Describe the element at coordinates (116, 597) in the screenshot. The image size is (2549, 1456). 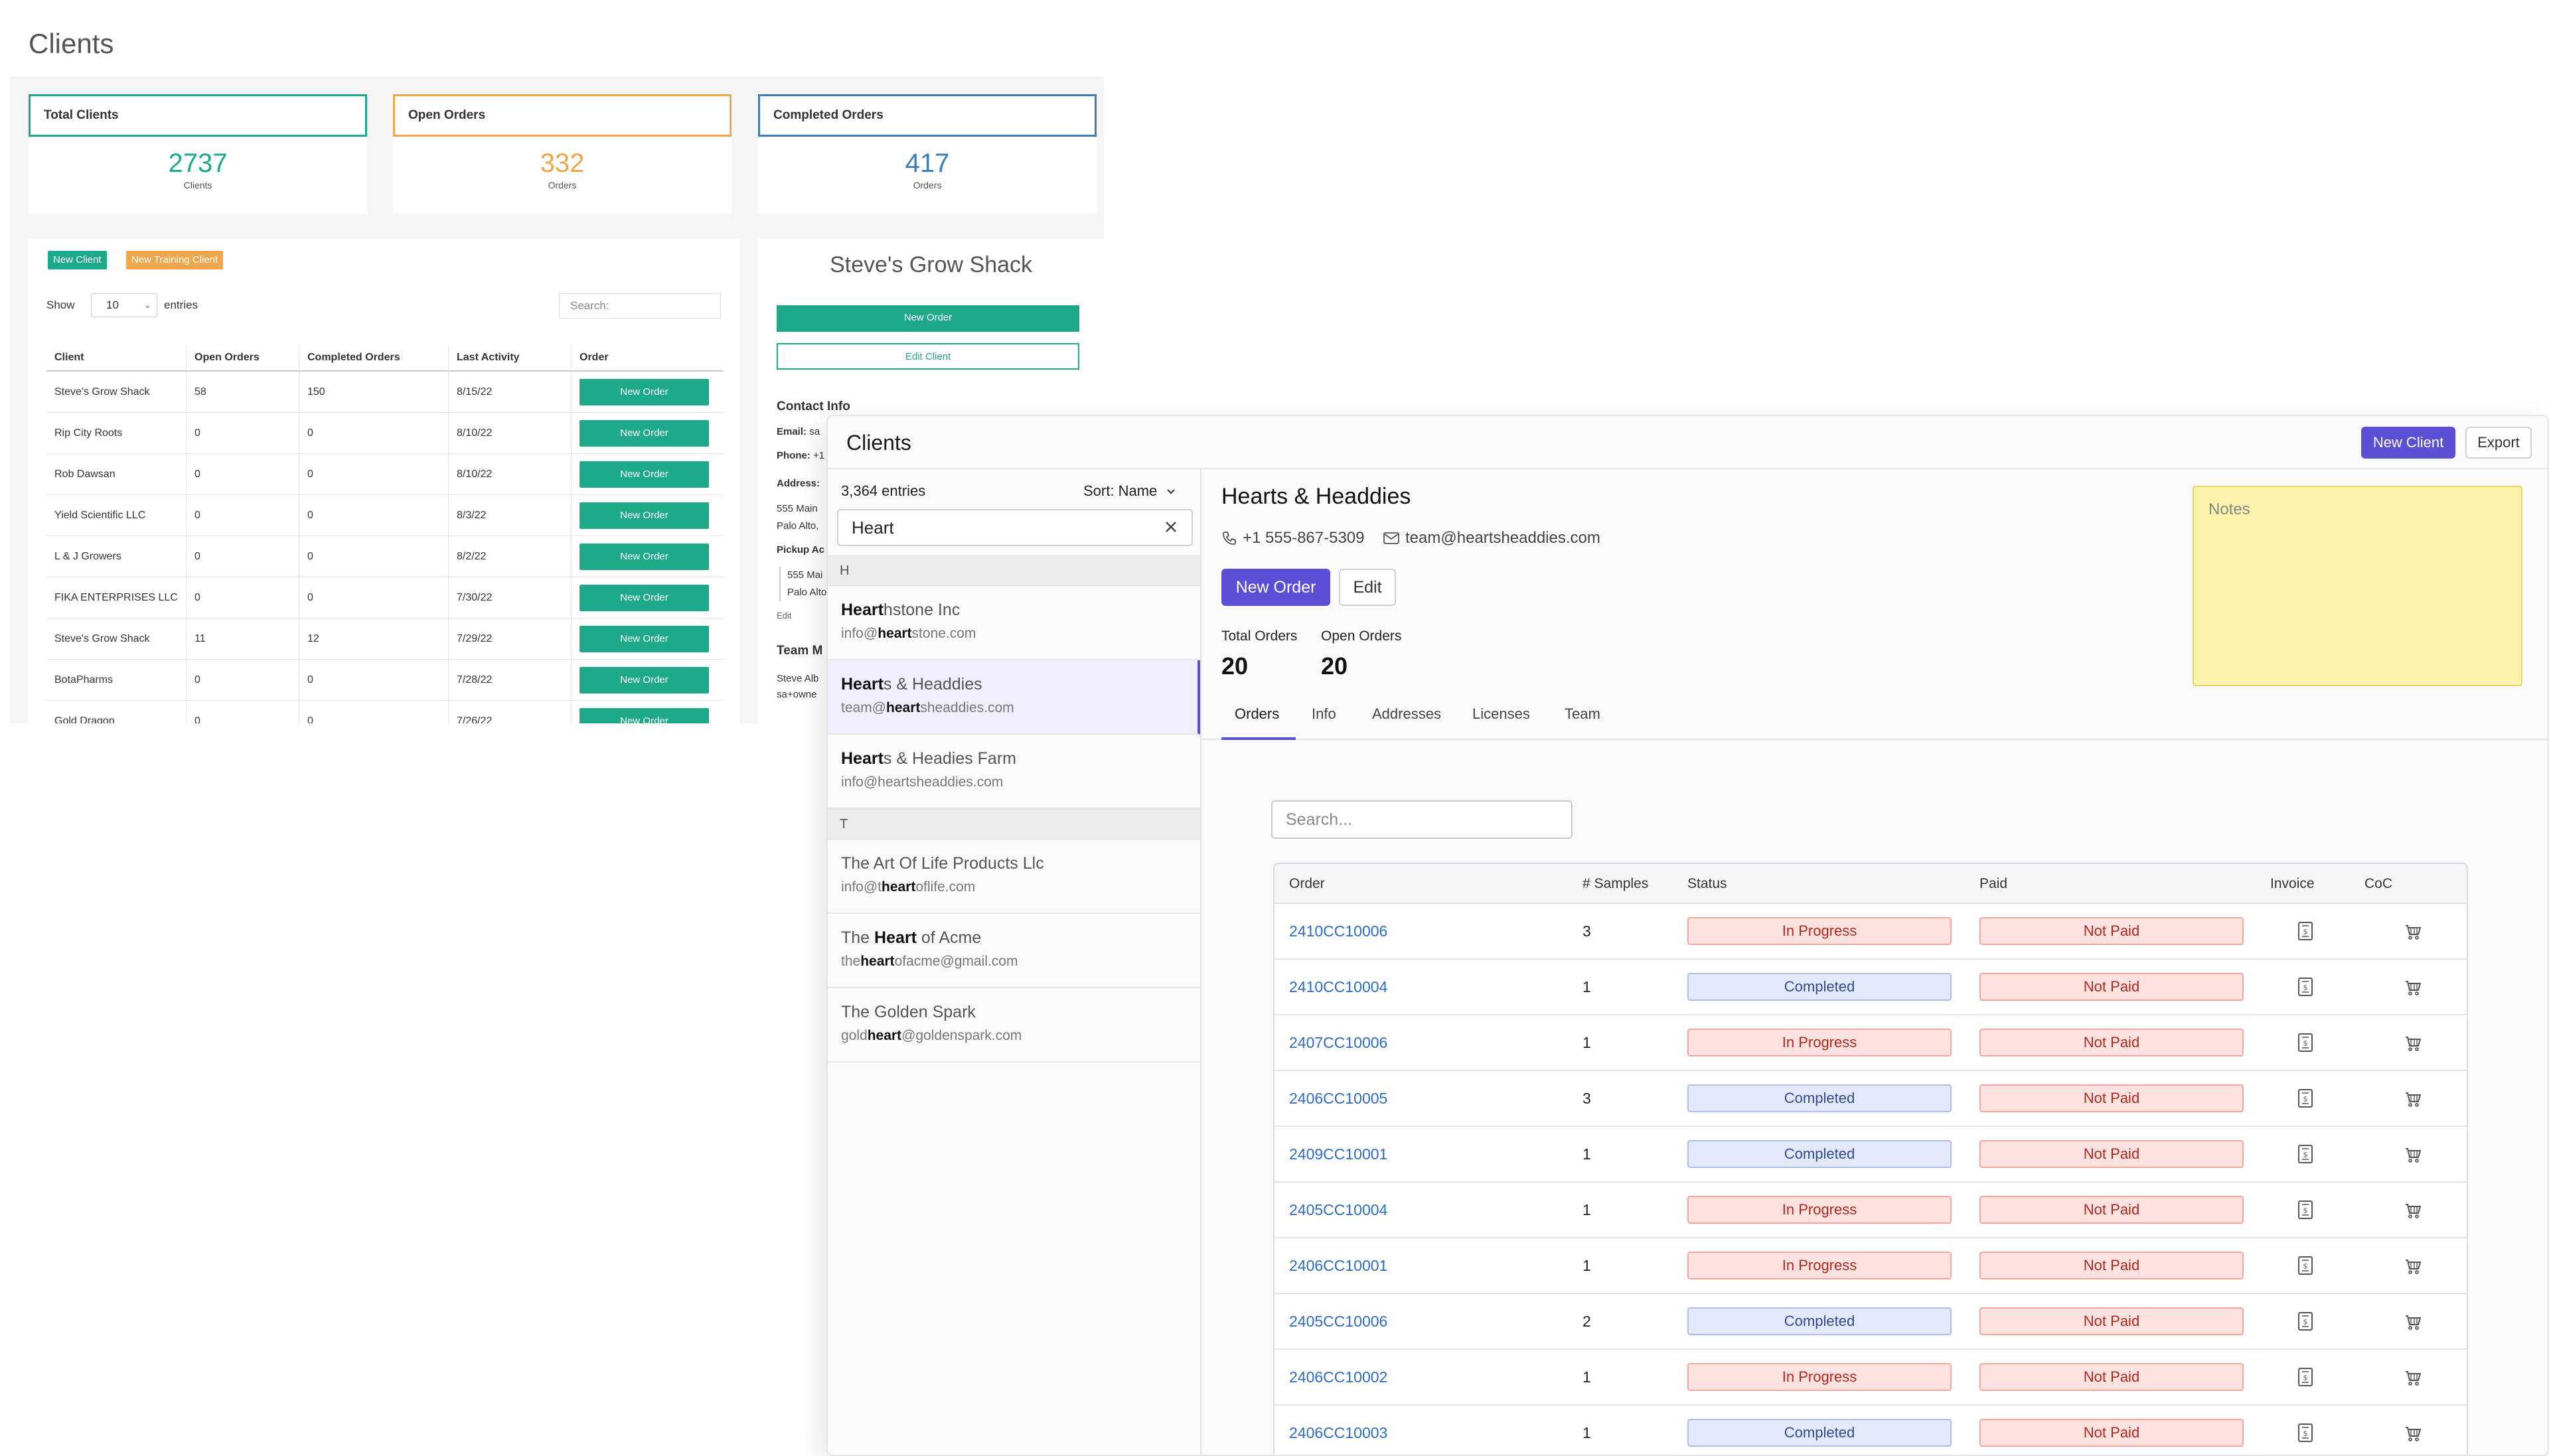
I see `client-cell: FIKA ENTERPRISES LLC` at that location.